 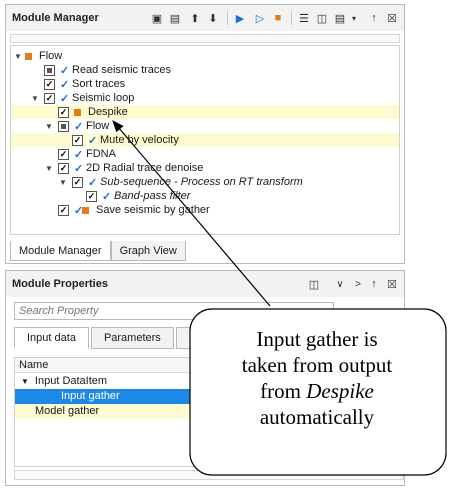 I want to click on module-manager-tabbar: Module Manager Graph View, so click(x=98, y=251).